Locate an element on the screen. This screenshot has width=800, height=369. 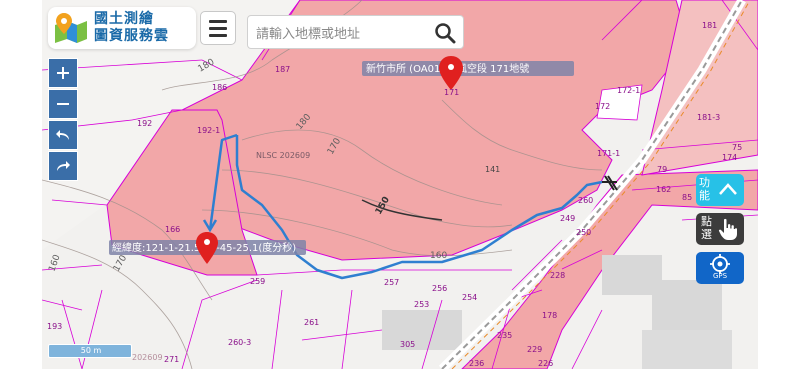
parcel-label: 256 is located at coordinates (439, 288).